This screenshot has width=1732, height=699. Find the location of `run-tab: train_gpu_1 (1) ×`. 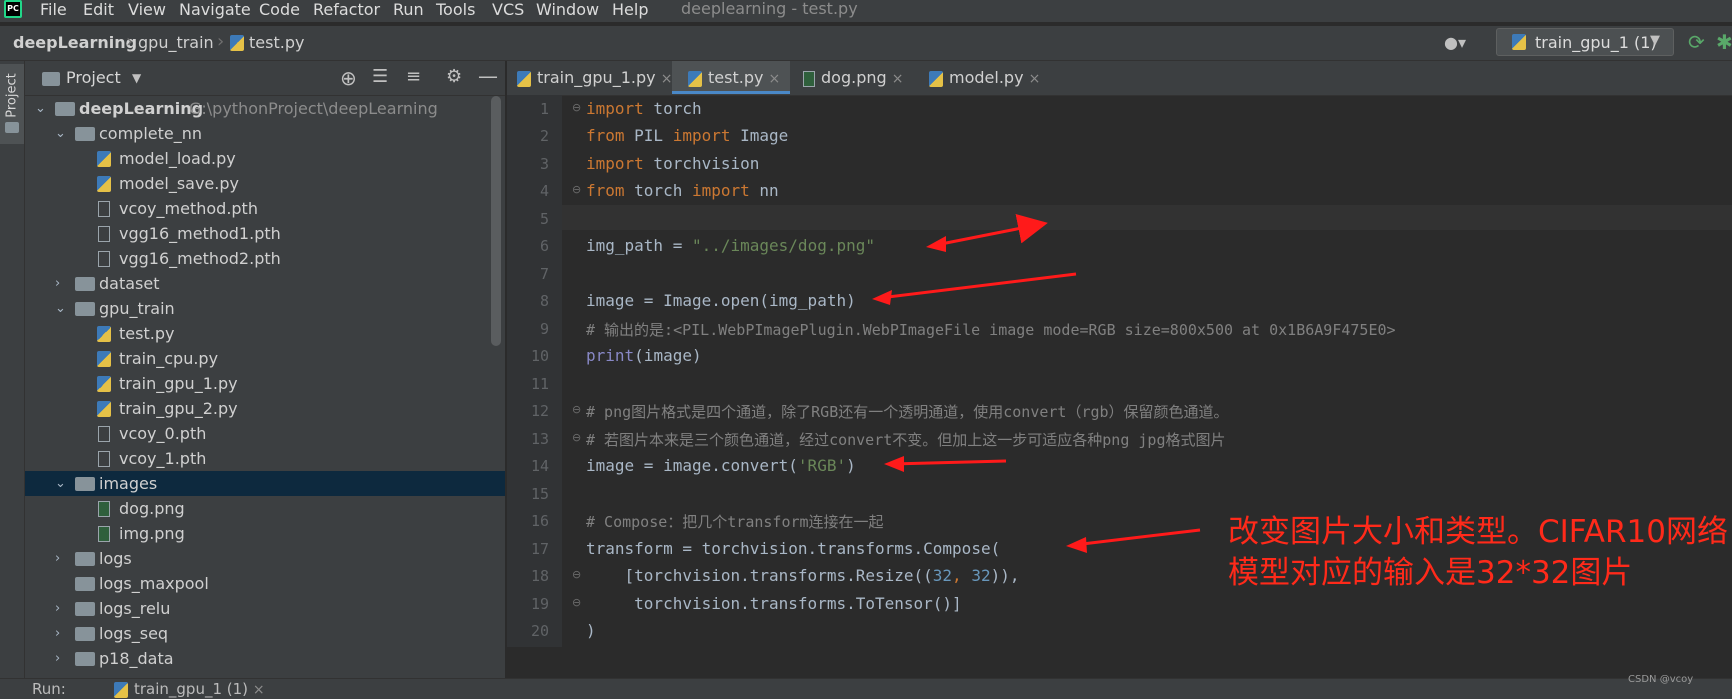

run-tab: train_gpu_1 (1) × is located at coordinates (189, 689).